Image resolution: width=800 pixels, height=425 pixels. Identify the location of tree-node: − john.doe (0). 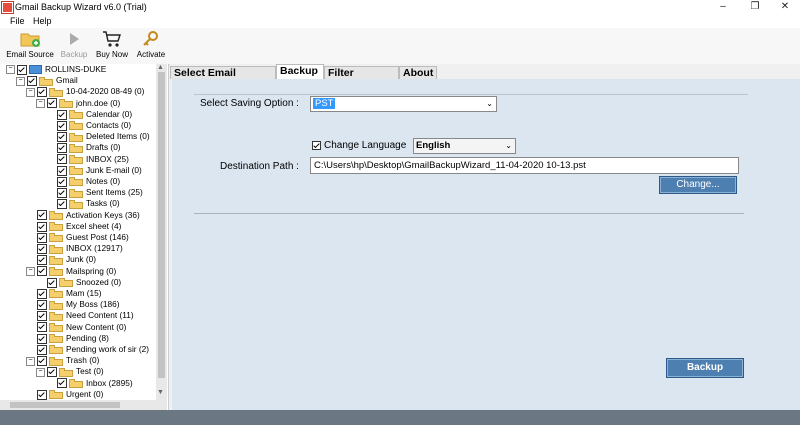
(78, 103).